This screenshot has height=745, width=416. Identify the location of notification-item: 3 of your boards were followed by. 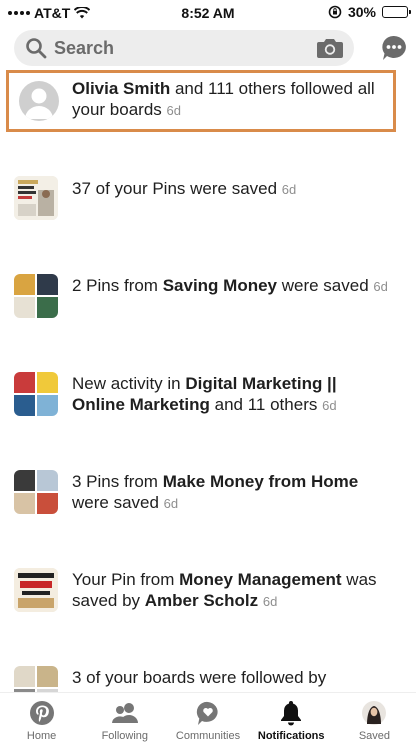
(209, 679).